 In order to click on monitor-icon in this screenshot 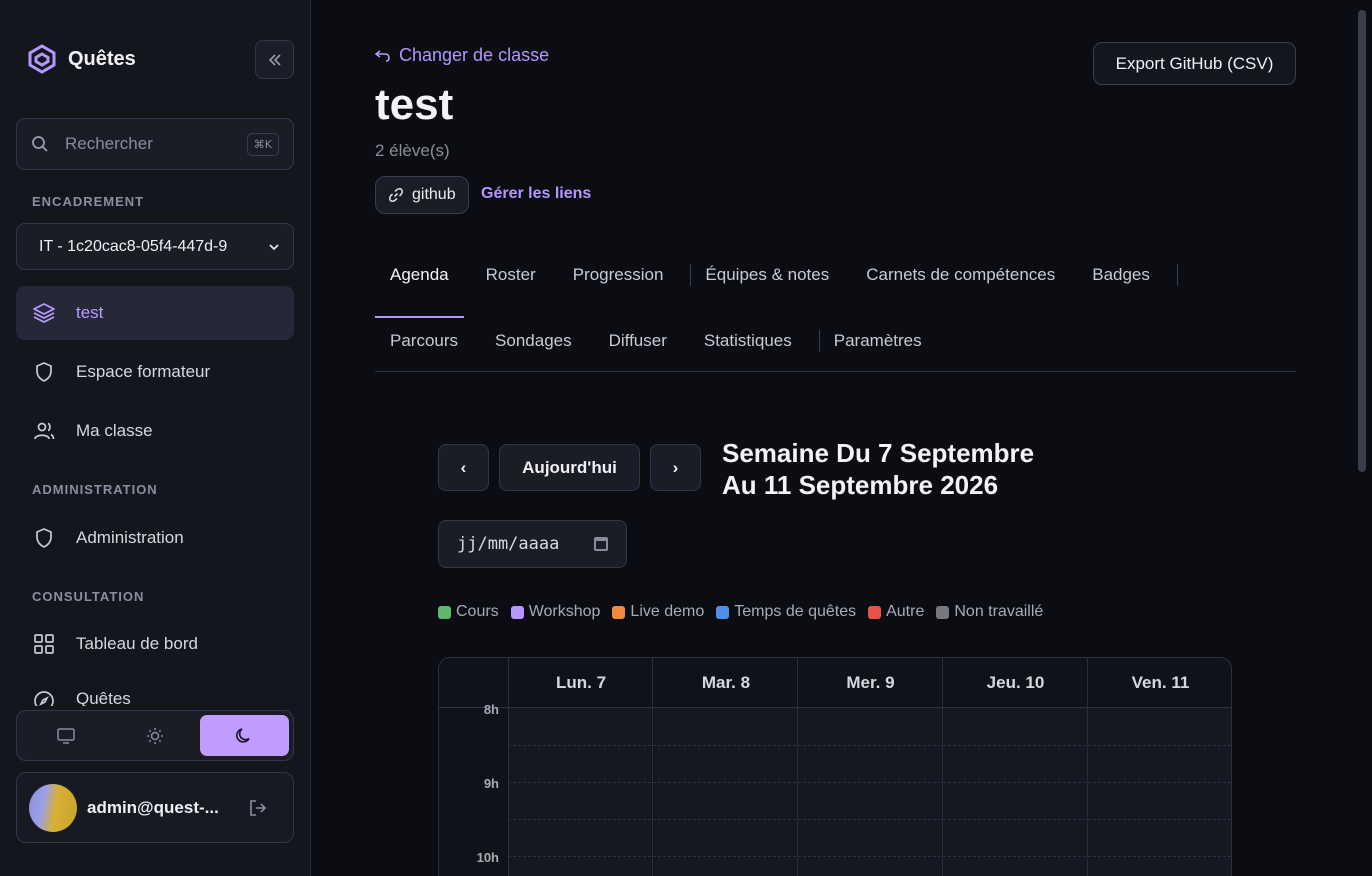, I will do `click(65, 735)`.